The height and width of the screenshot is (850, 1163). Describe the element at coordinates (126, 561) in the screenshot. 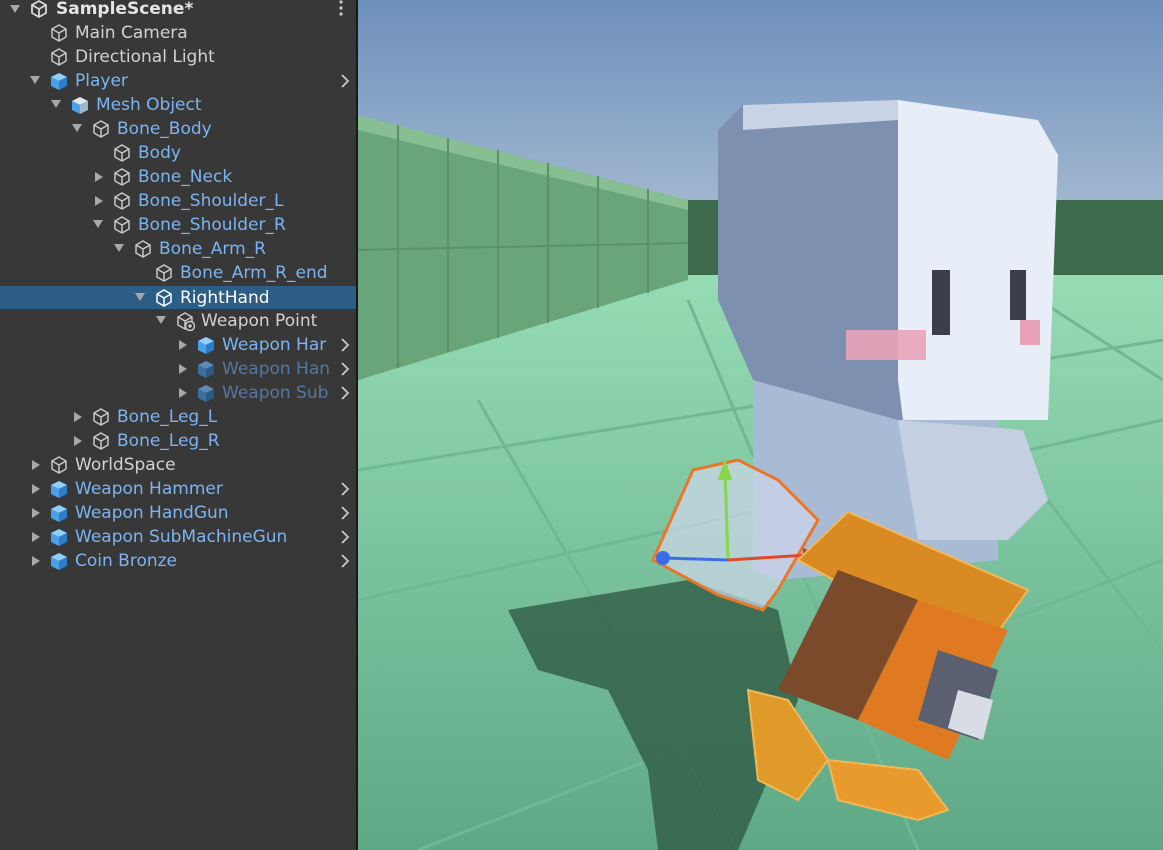

I see `hierarchy-item-label: Coin Bronze` at that location.